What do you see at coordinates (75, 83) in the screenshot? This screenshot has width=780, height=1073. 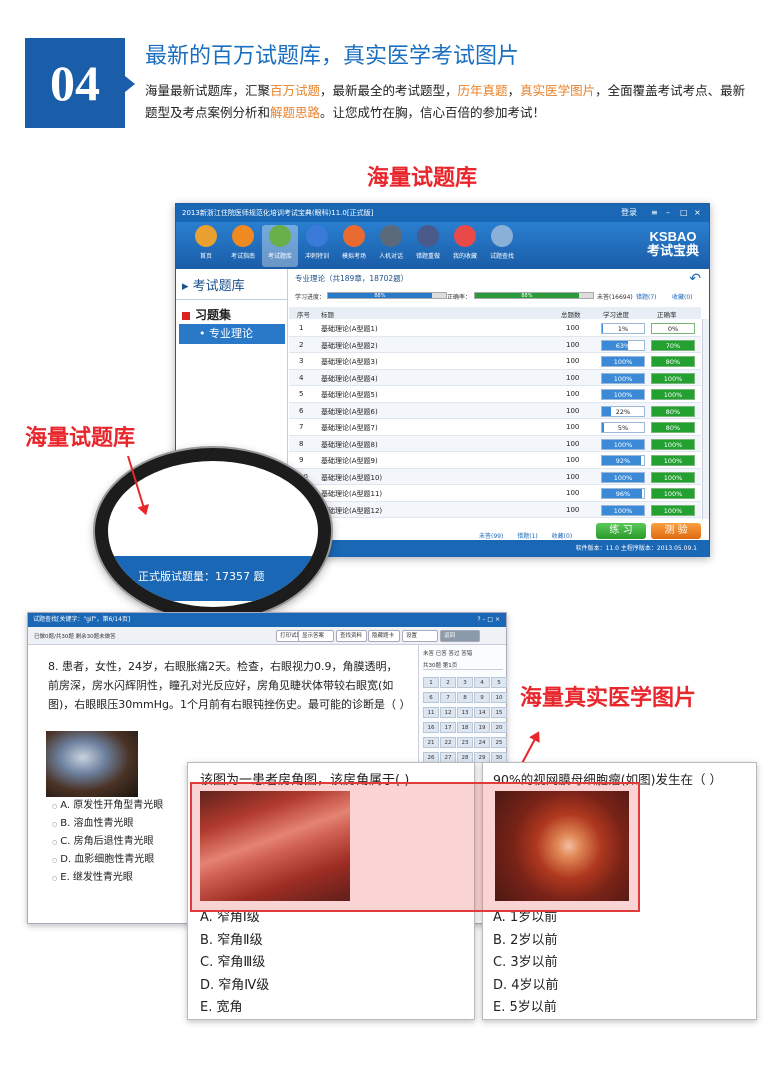 I see `section-number: 04` at bounding box center [75, 83].